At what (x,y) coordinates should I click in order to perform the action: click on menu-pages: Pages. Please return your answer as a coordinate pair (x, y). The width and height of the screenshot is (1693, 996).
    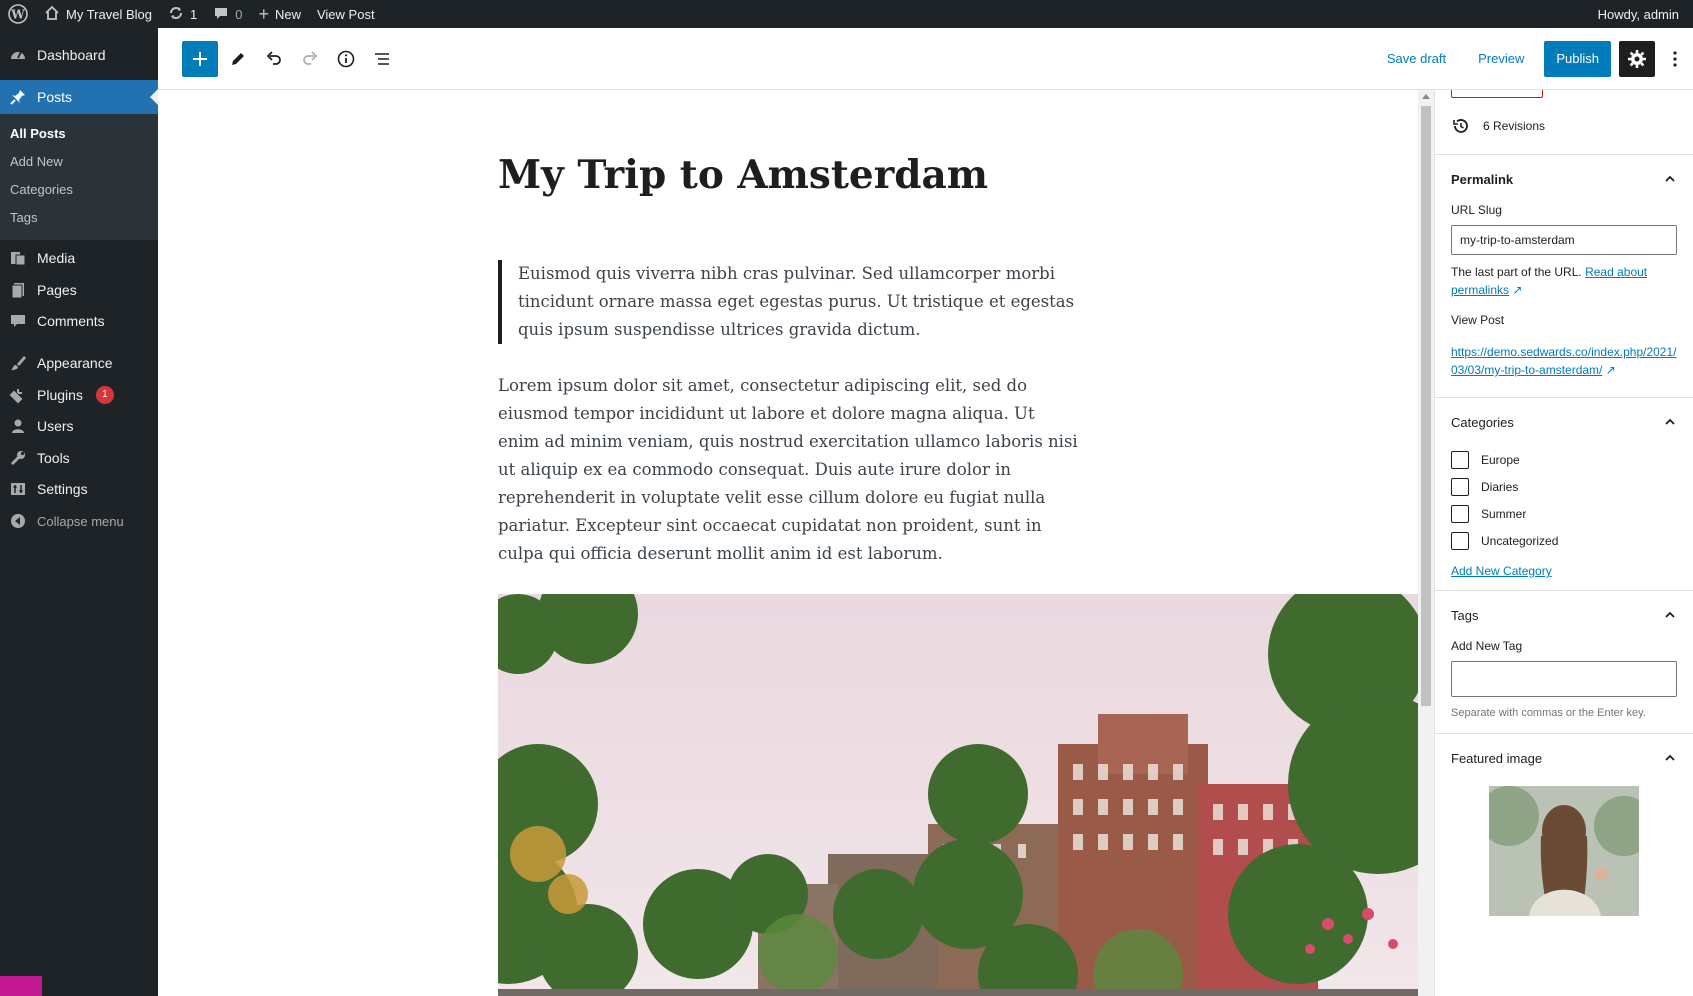
    Looking at the image, I should click on (79, 289).